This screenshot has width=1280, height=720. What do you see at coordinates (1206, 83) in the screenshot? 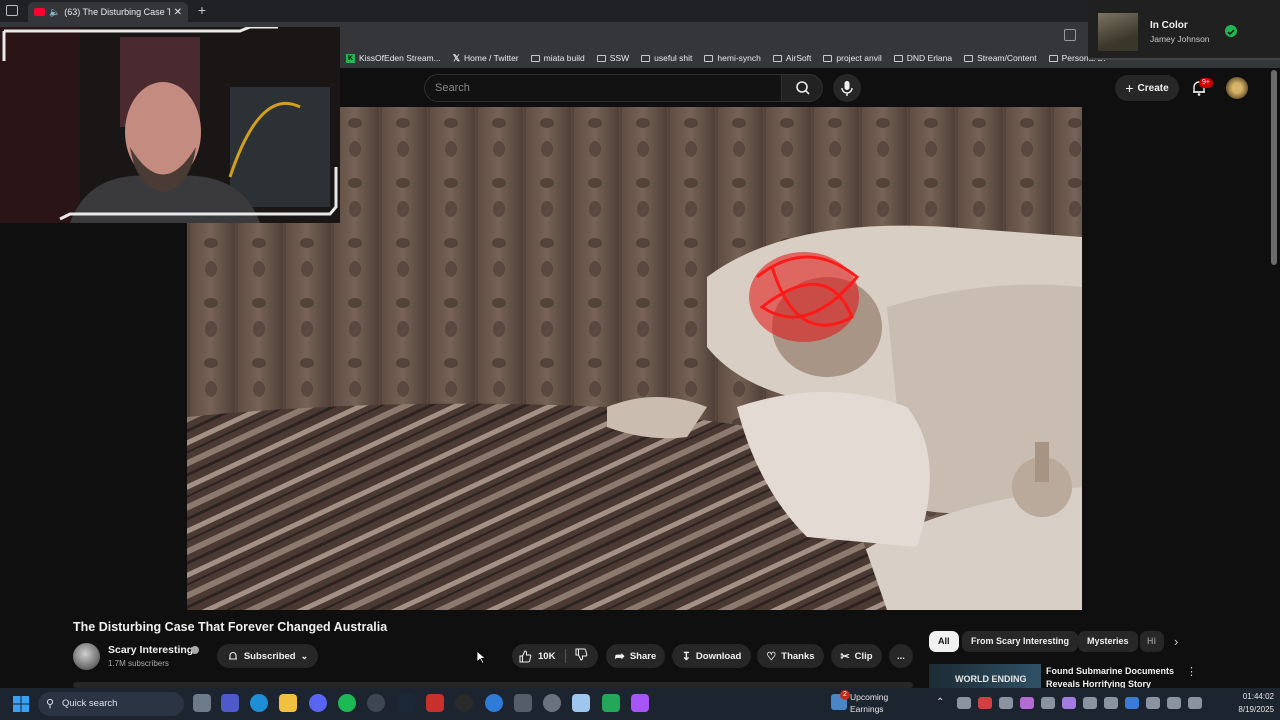
I see `notifications-badge: 9+` at bounding box center [1206, 83].